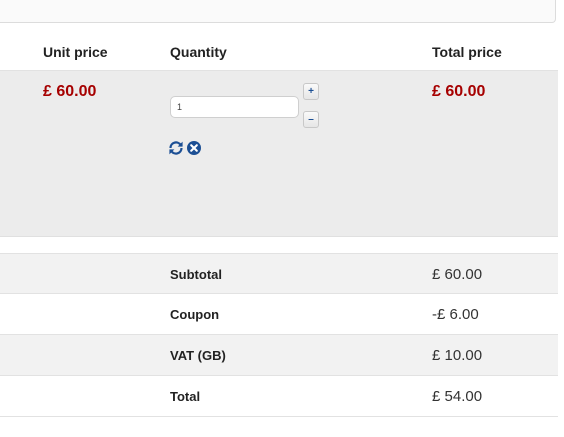  What do you see at coordinates (455, 314) in the screenshot?
I see `coupon-value: -£ 6.00` at bounding box center [455, 314].